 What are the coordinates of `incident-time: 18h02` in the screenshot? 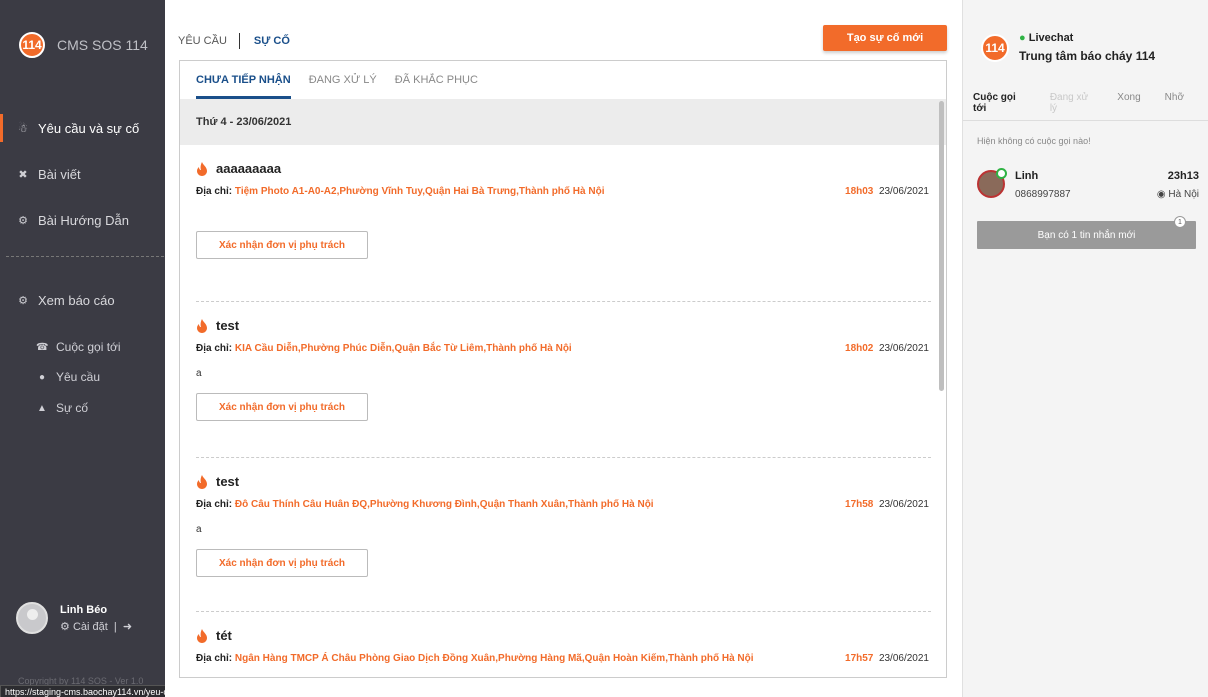 It's located at (859, 348).